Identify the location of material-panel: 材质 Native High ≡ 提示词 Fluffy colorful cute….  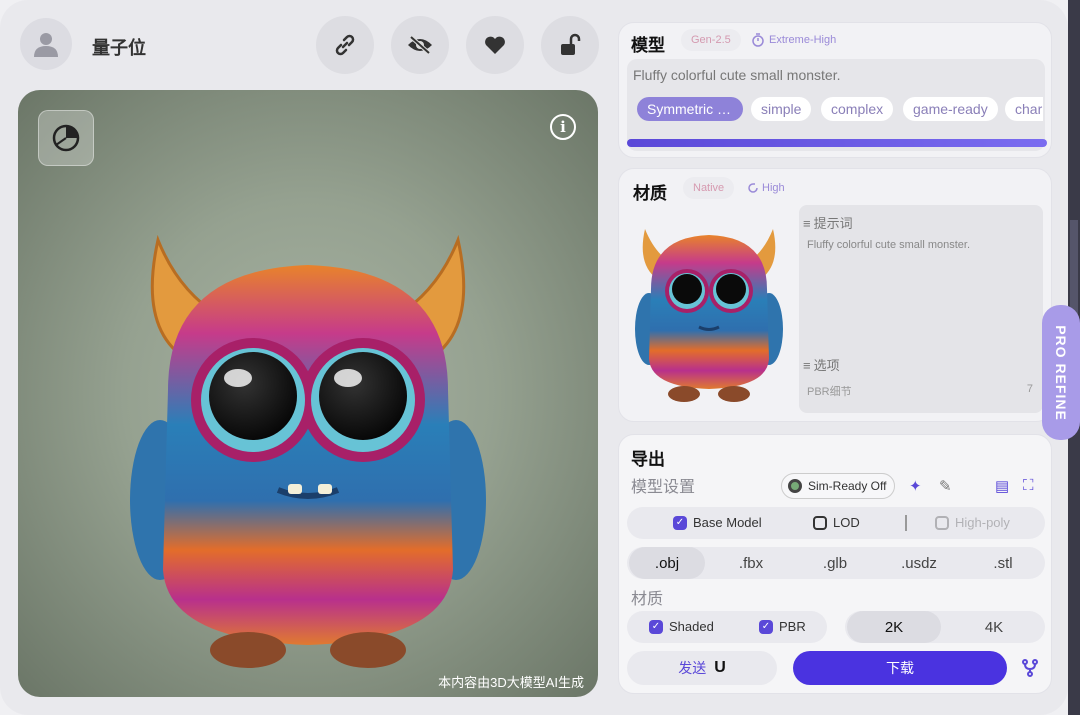
(835, 295).